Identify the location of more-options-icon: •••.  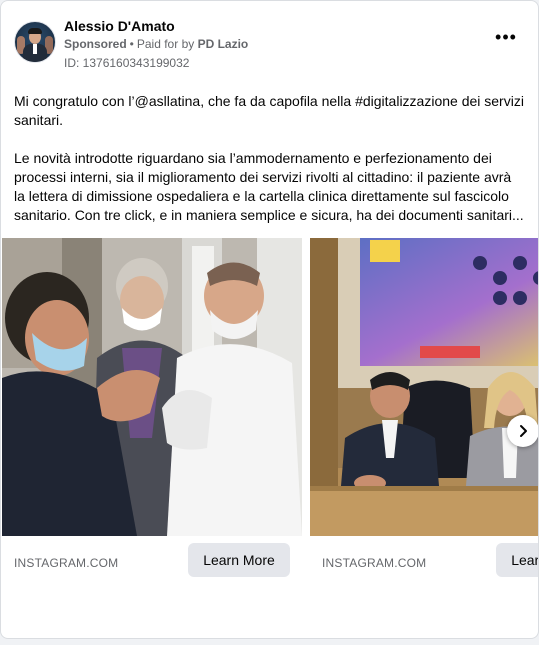
(506, 39).